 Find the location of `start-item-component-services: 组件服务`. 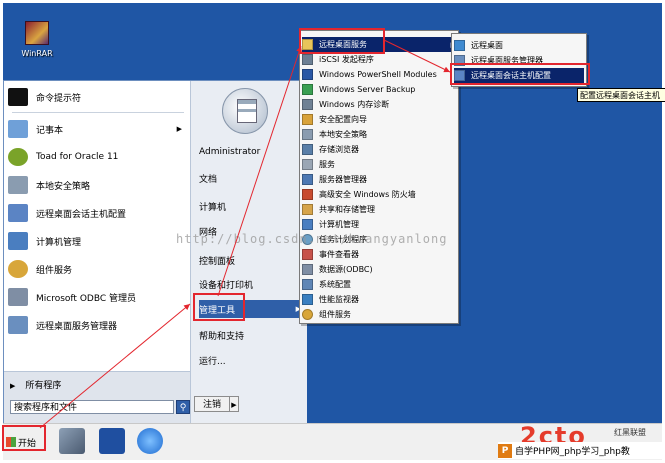

start-item-component-services: 组件服务 is located at coordinates (98, 269).